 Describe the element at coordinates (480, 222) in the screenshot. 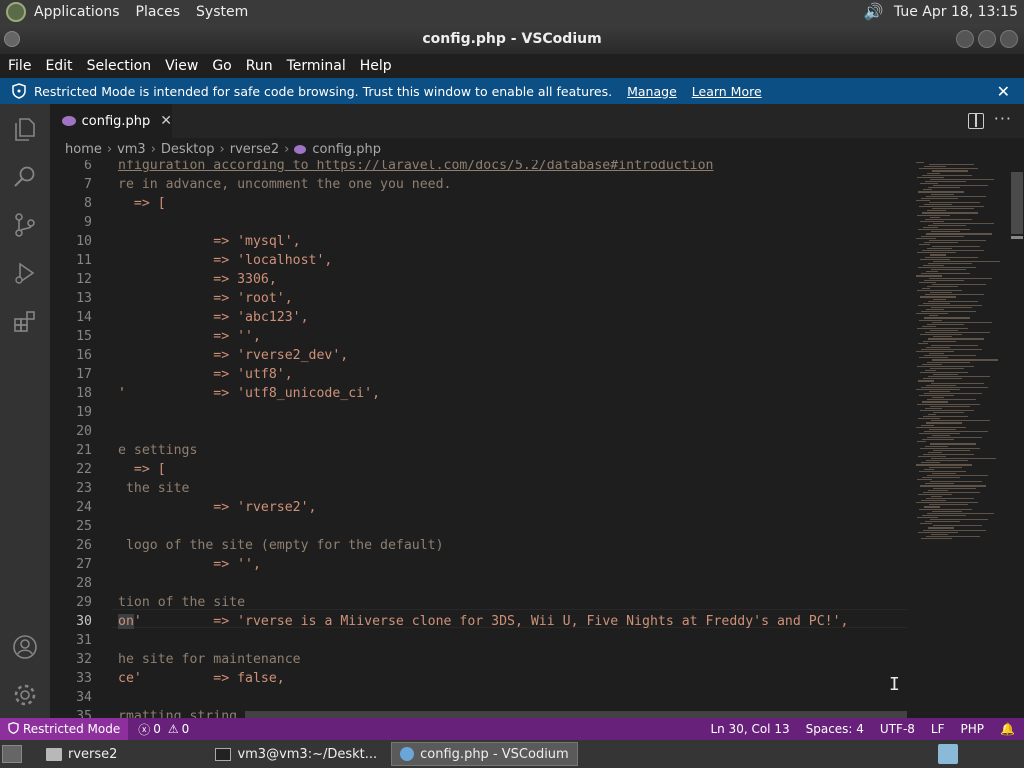

I see `code-line: 9` at that location.